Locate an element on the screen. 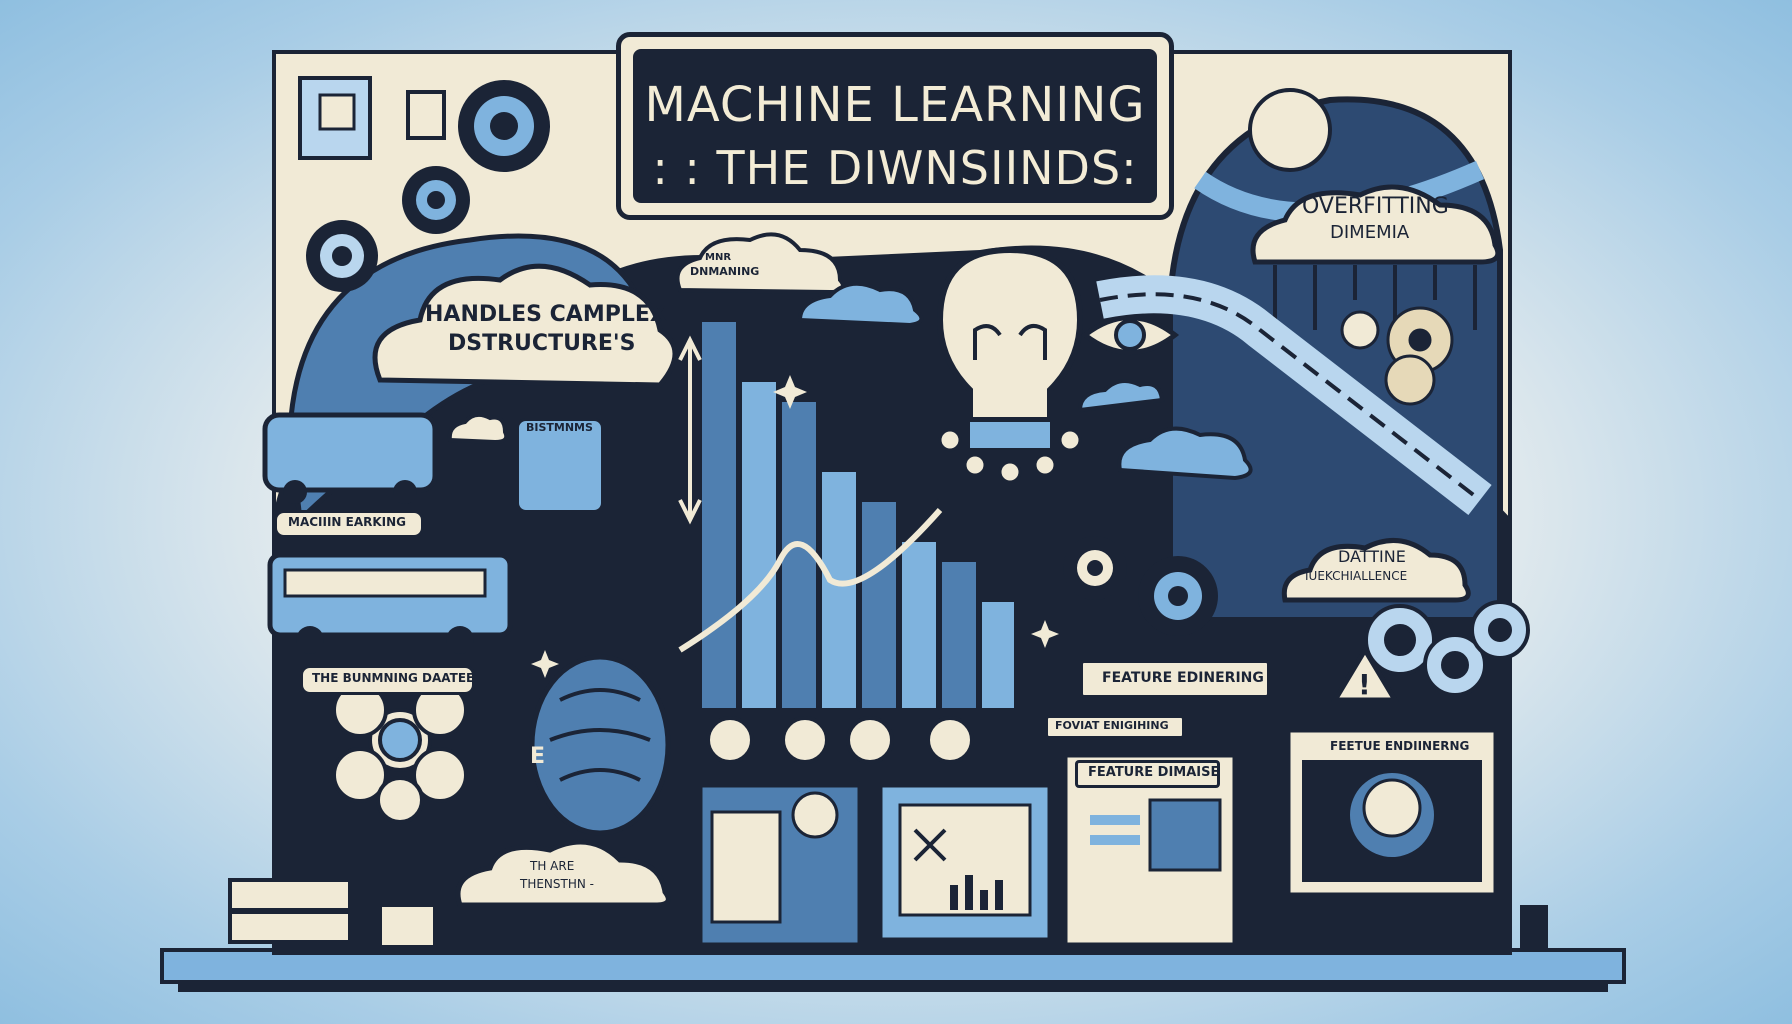 The image size is (1792, 1024). monitor-chart-icon is located at coordinates (965, 862).